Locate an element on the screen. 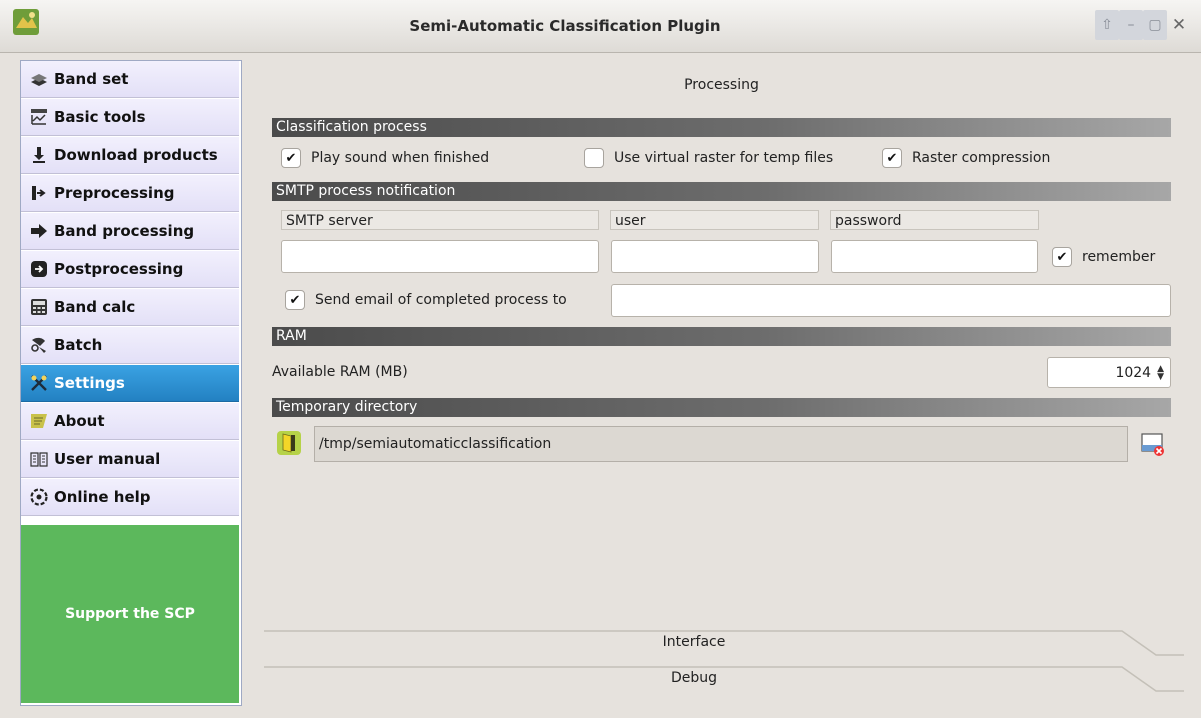 The height and width of the screenshot is (718, 1201). sidebar-item-band-processing: Band processing is located at coordinates (130, 231).